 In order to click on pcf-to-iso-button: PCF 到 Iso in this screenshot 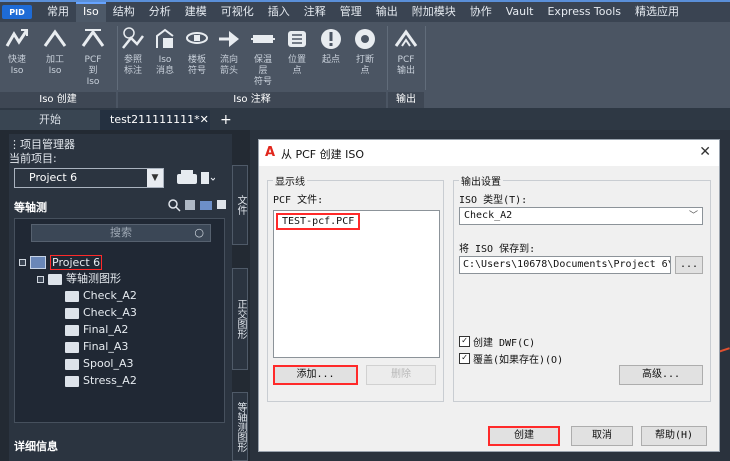, I will do `click(93, 57)`.